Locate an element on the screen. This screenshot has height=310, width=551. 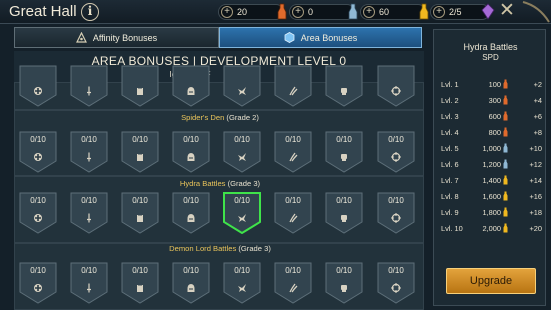
section-name: Spider's Den is located at coordinates (203, 117).